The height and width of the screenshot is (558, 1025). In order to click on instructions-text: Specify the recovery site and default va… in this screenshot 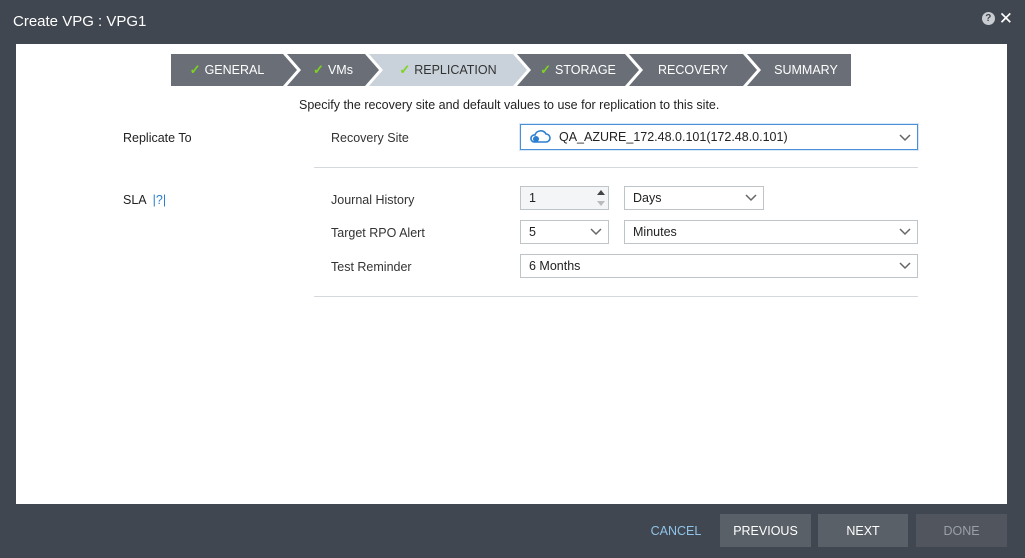, I will do `click(509, 105)`.